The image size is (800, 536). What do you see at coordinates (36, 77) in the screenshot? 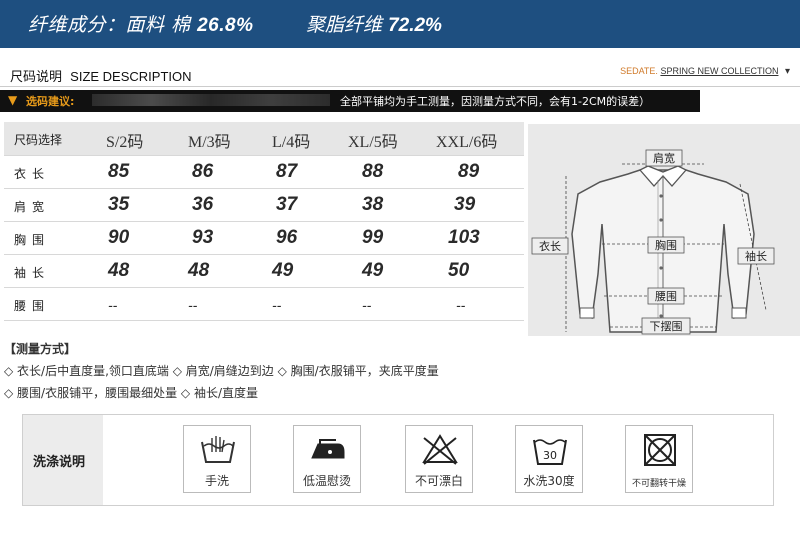
I see `size-title-cn: 尺码说明` at bounding box center [36, 77].